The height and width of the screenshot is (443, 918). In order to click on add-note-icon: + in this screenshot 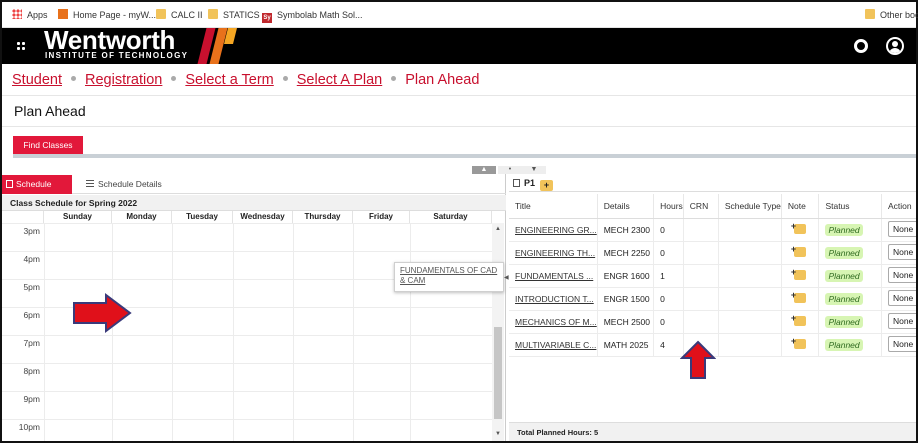, I will do `click(547, 185)`.